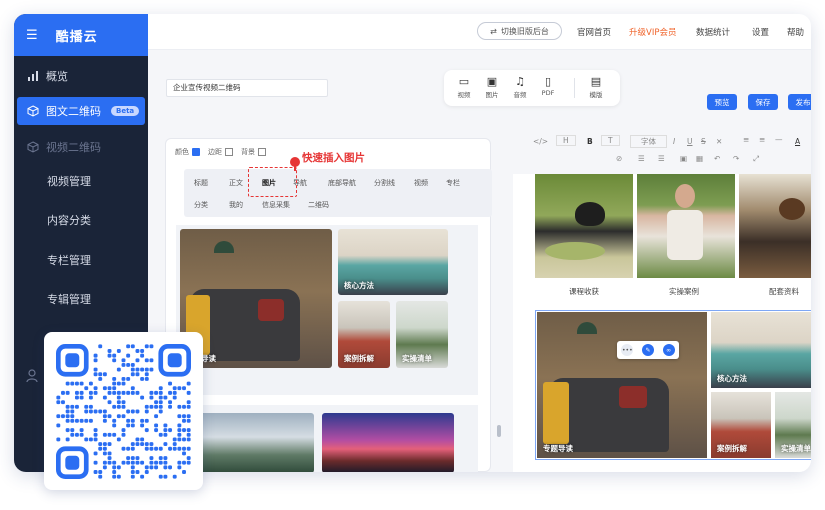  What do you see at coordinates (722, 102) in the screenshot?
I see `preview-button: 预览` at bounding box center [722, 102].